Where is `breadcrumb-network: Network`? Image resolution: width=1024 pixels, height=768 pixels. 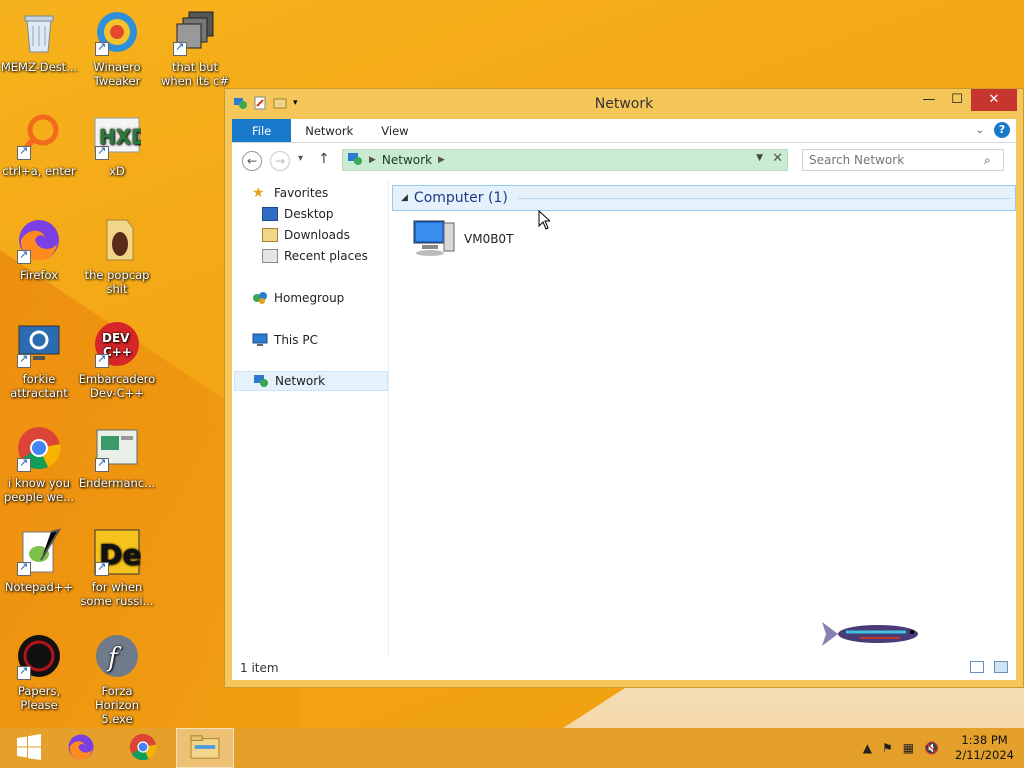 breadcrumb-network: Network is located at coordinates (407, 160).